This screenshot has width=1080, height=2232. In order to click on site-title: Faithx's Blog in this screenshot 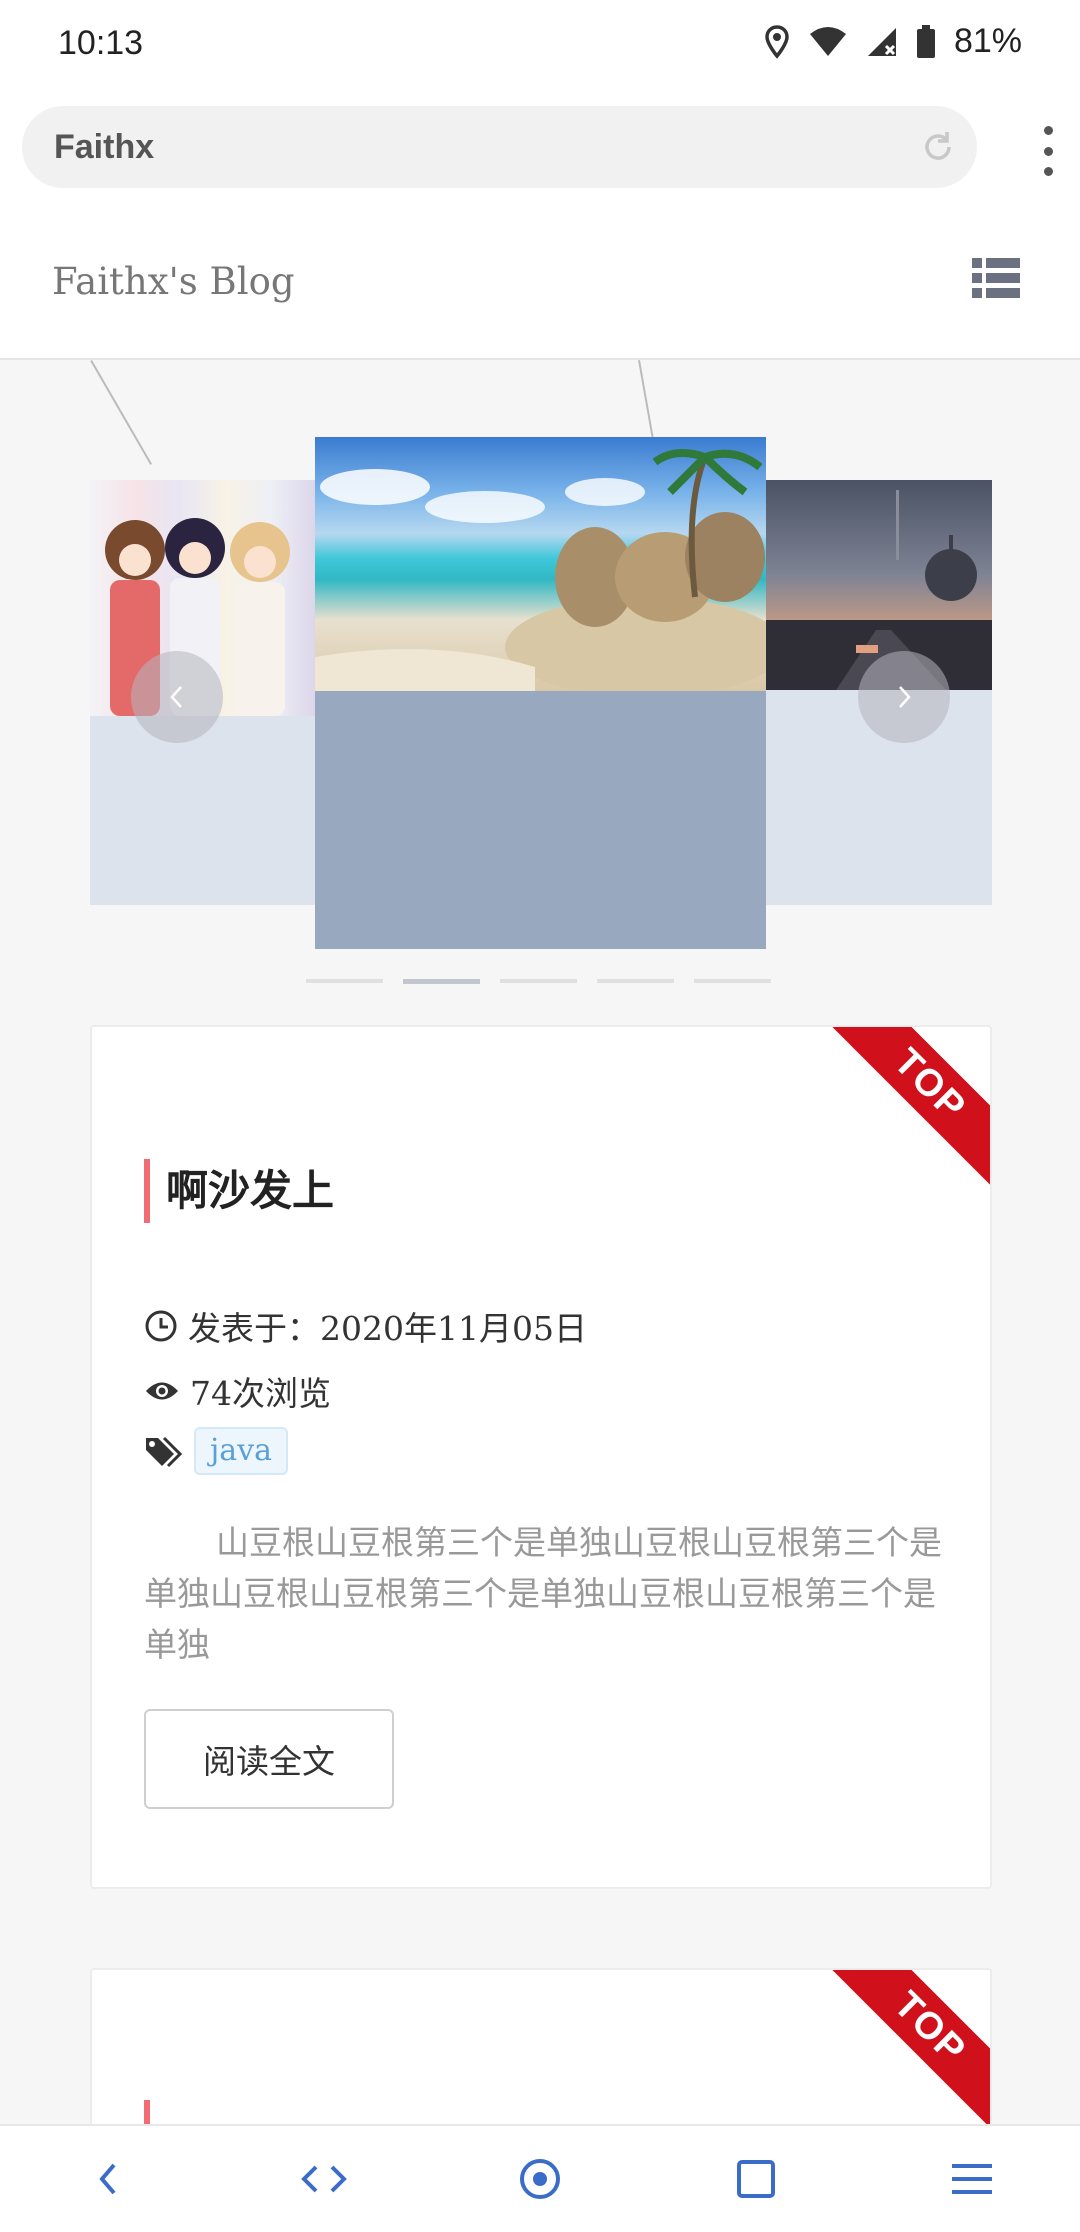, I will do `click(173, 281)`.